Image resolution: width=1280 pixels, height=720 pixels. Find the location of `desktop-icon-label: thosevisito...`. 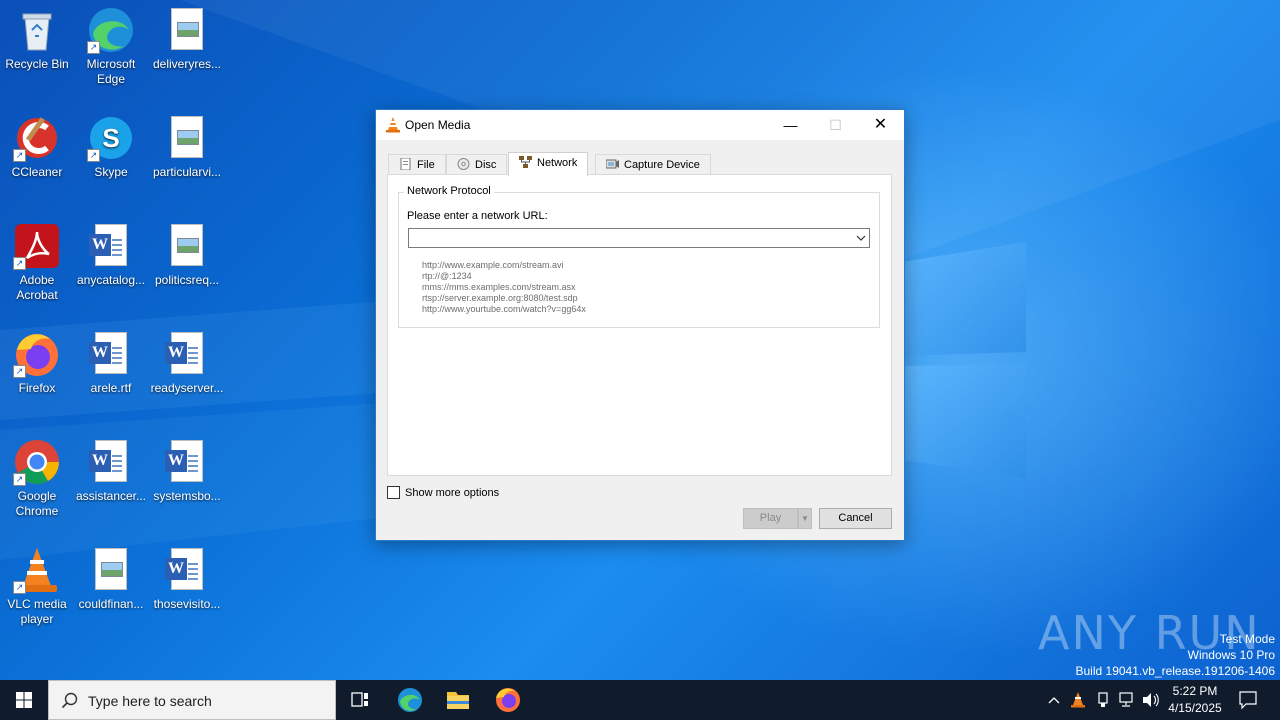

desktop-icon-label: thosevisito... is located at coordinates (187, 604).